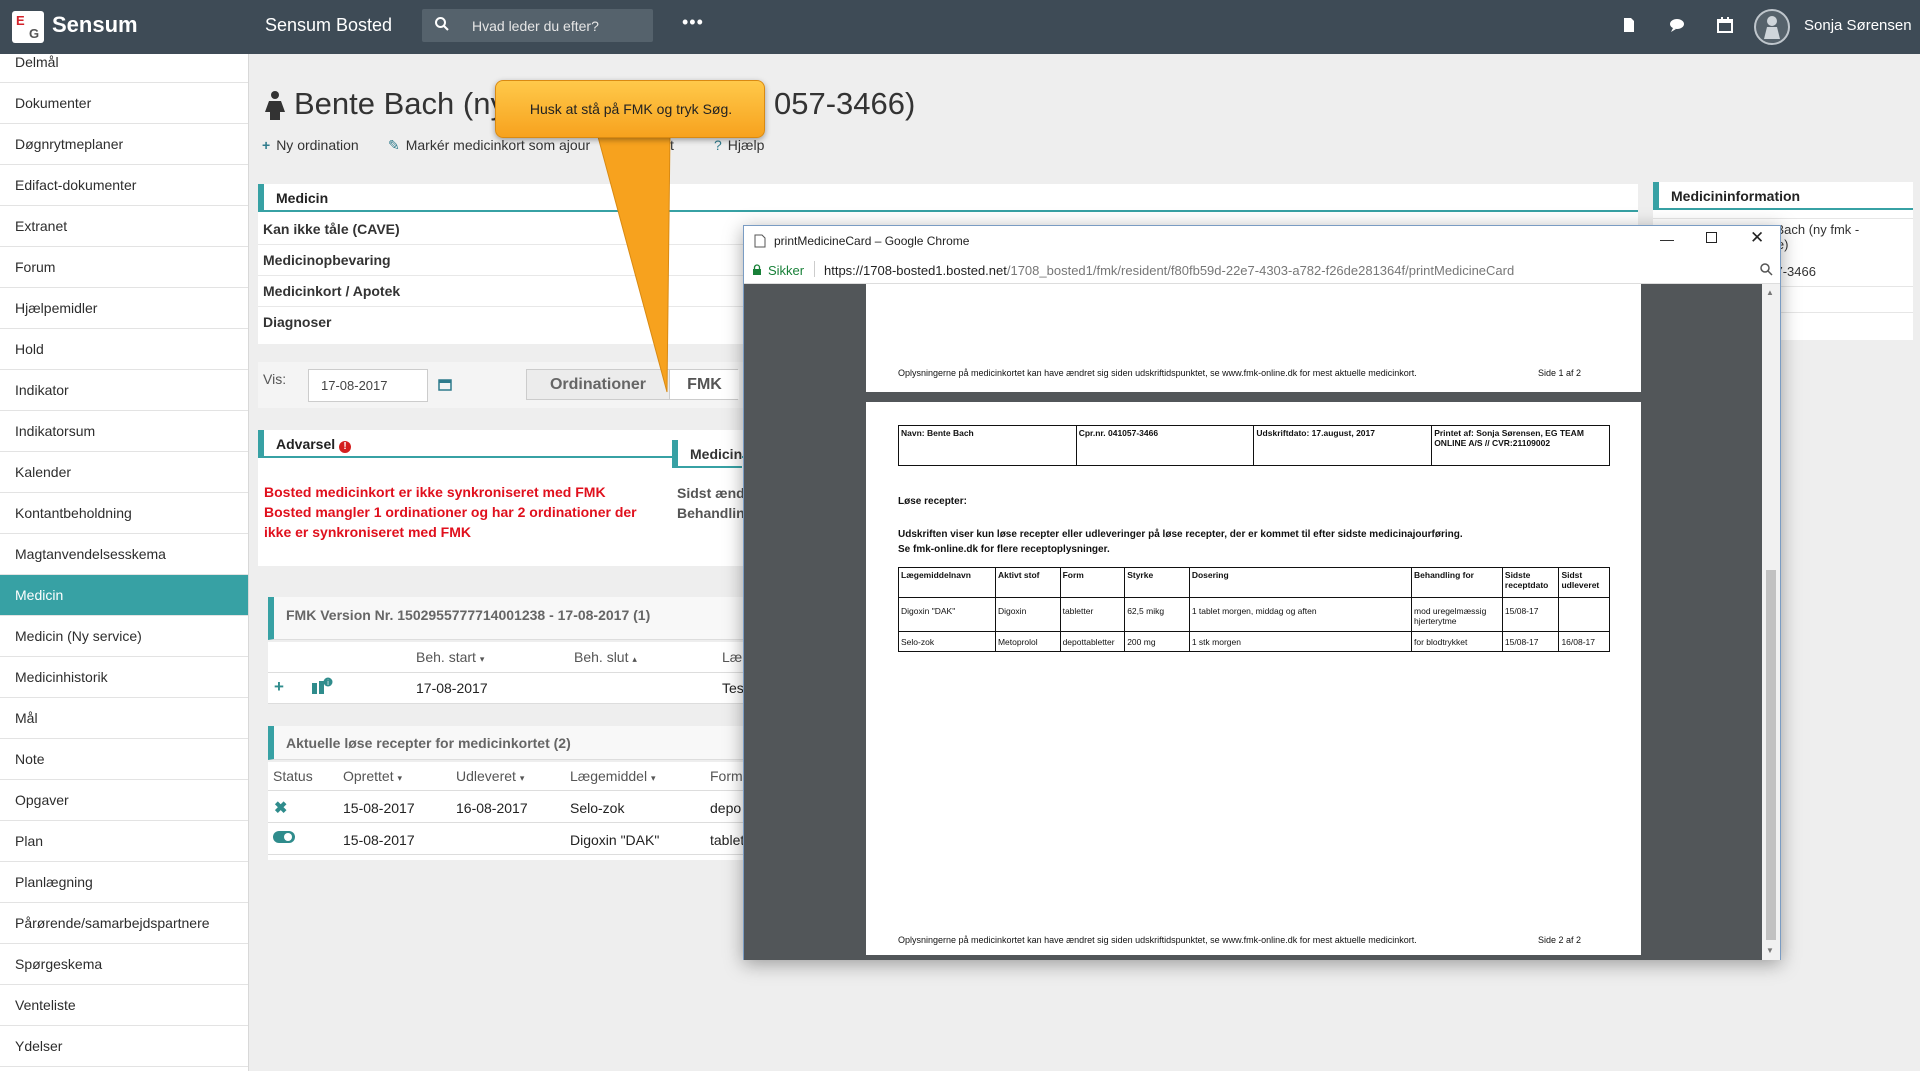  What do you see at coordinates (1584, 614) in the screenshot?
I see `pdf-table-cell` at bounding box center [1584, 614].